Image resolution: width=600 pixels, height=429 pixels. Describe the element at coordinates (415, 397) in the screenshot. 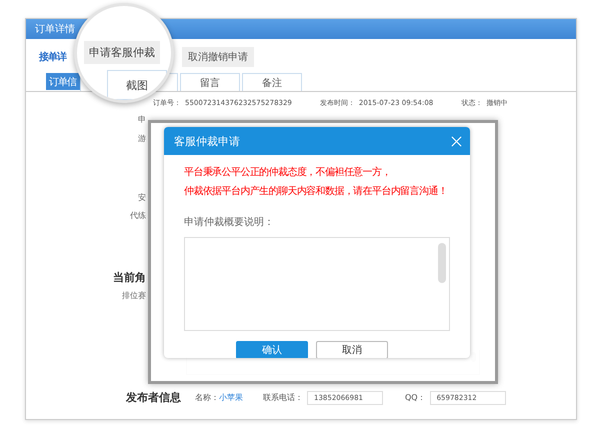

I see `qq-label: QQ：` at that location.